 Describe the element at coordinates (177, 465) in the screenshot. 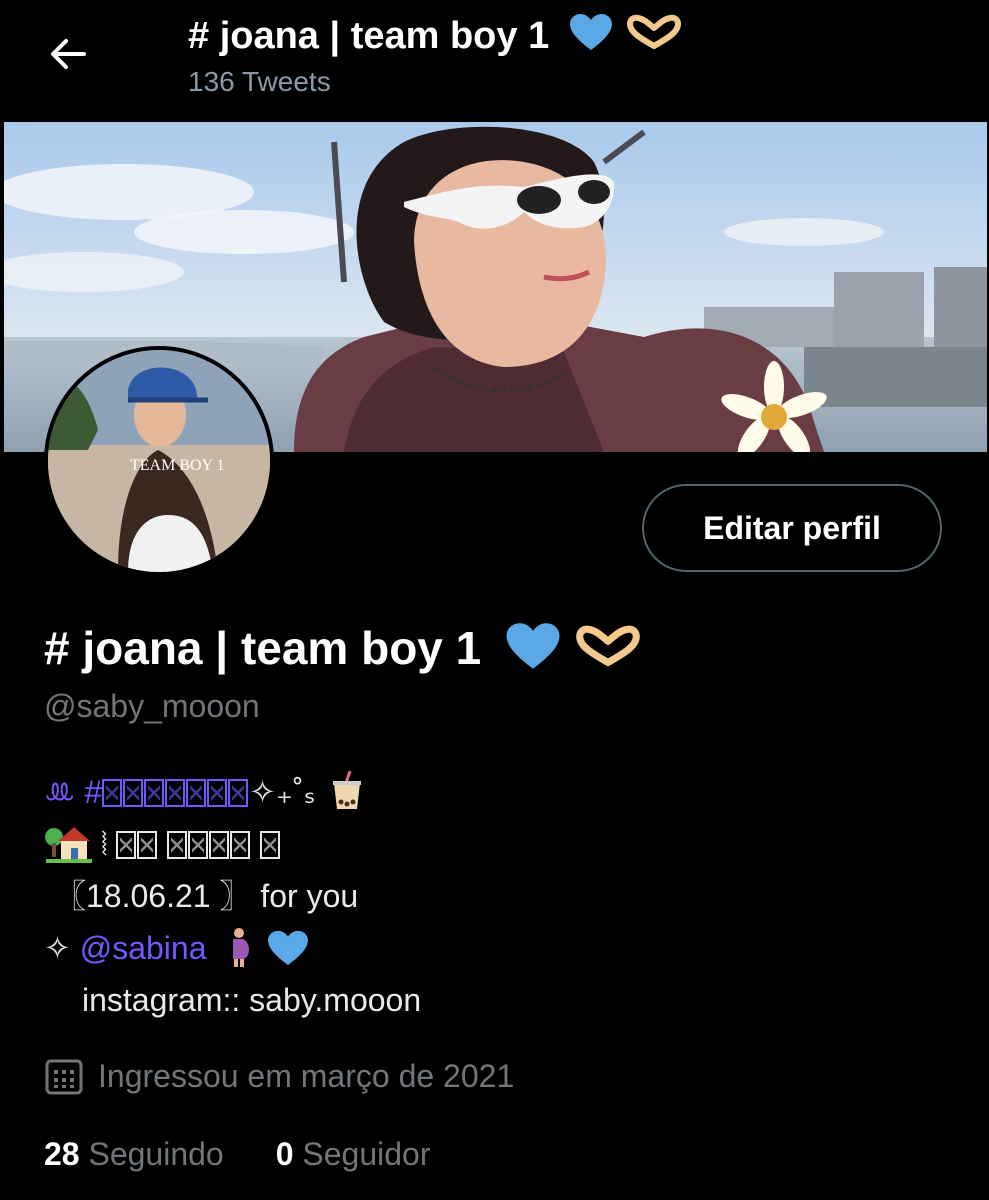

I see `avatar-overlay-text: TEAM BOY 1` at that location.